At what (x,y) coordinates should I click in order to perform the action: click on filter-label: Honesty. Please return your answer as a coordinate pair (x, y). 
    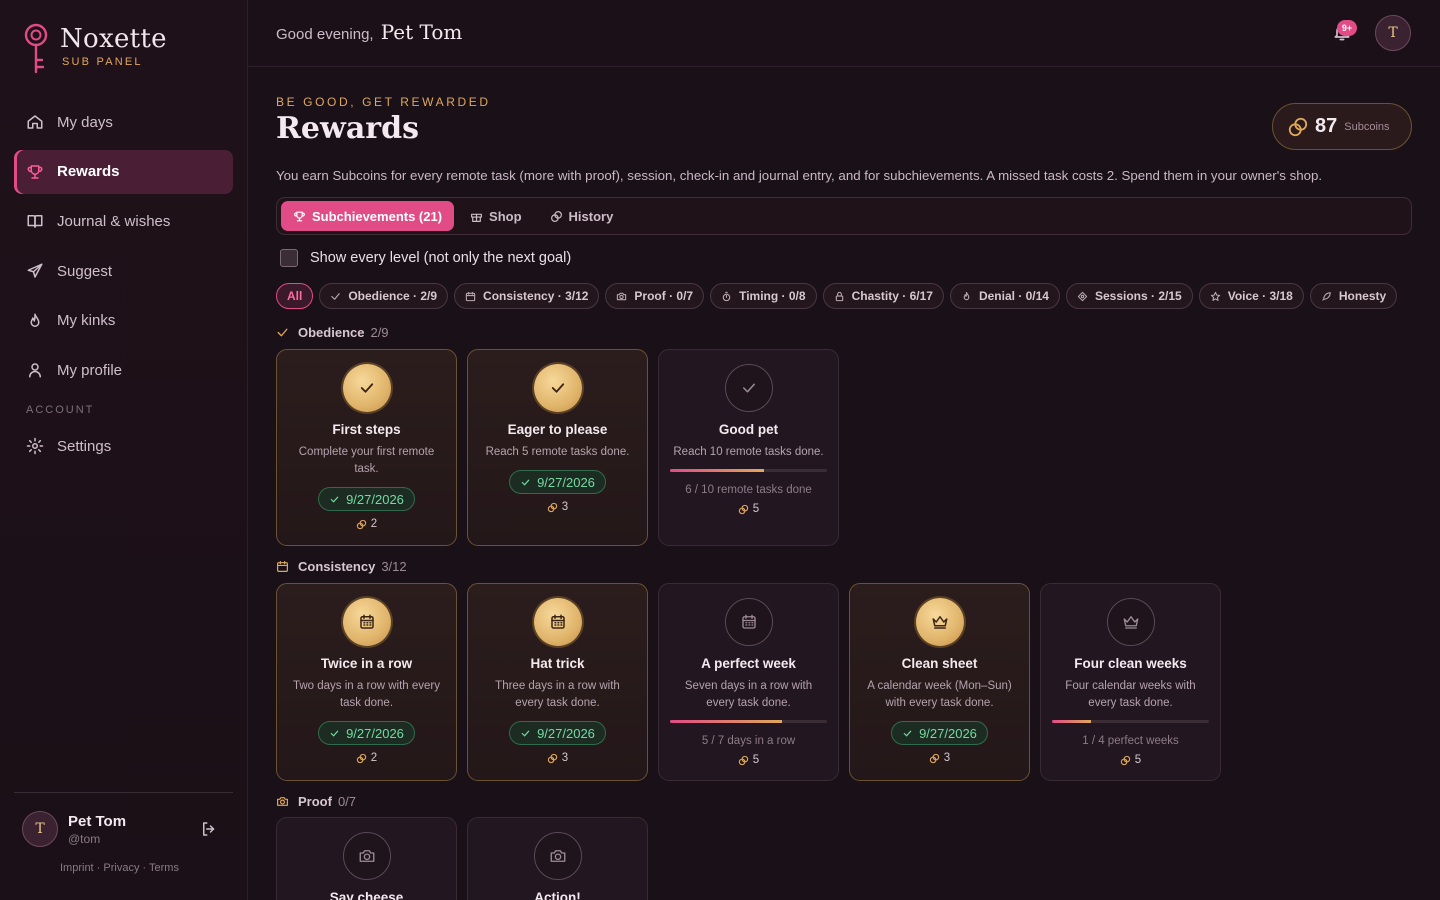
    Looking at the image, I should click on (1362, 296).